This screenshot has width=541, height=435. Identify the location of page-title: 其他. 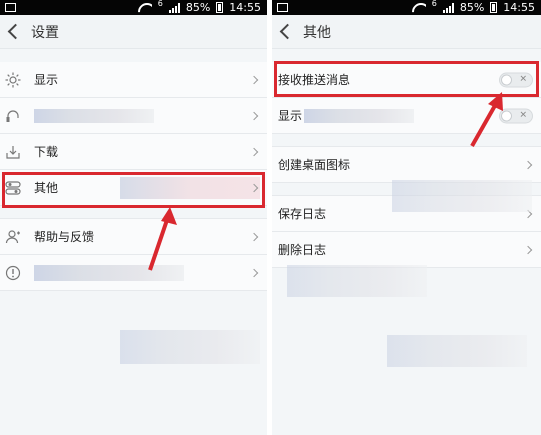
(317, 32).